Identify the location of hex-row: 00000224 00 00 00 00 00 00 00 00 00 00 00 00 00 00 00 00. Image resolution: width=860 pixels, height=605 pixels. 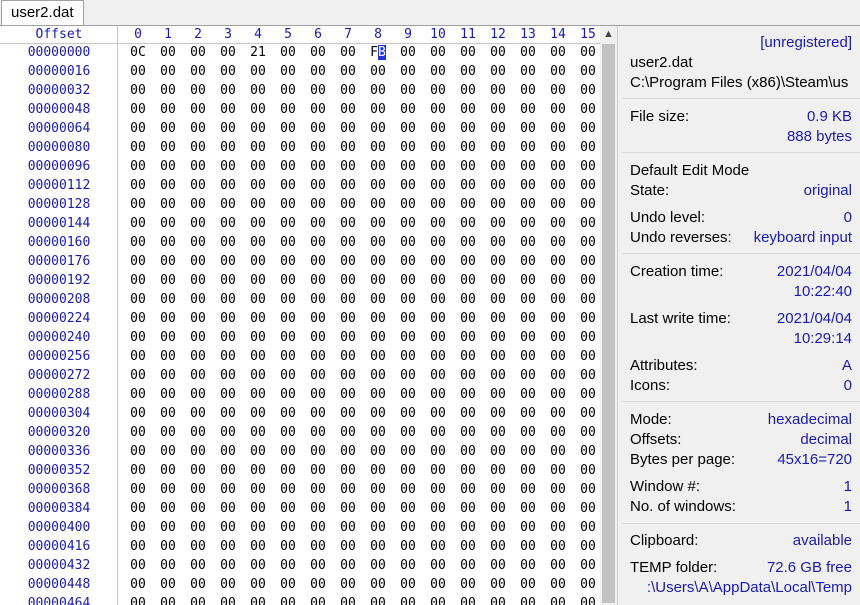
(300, 318).